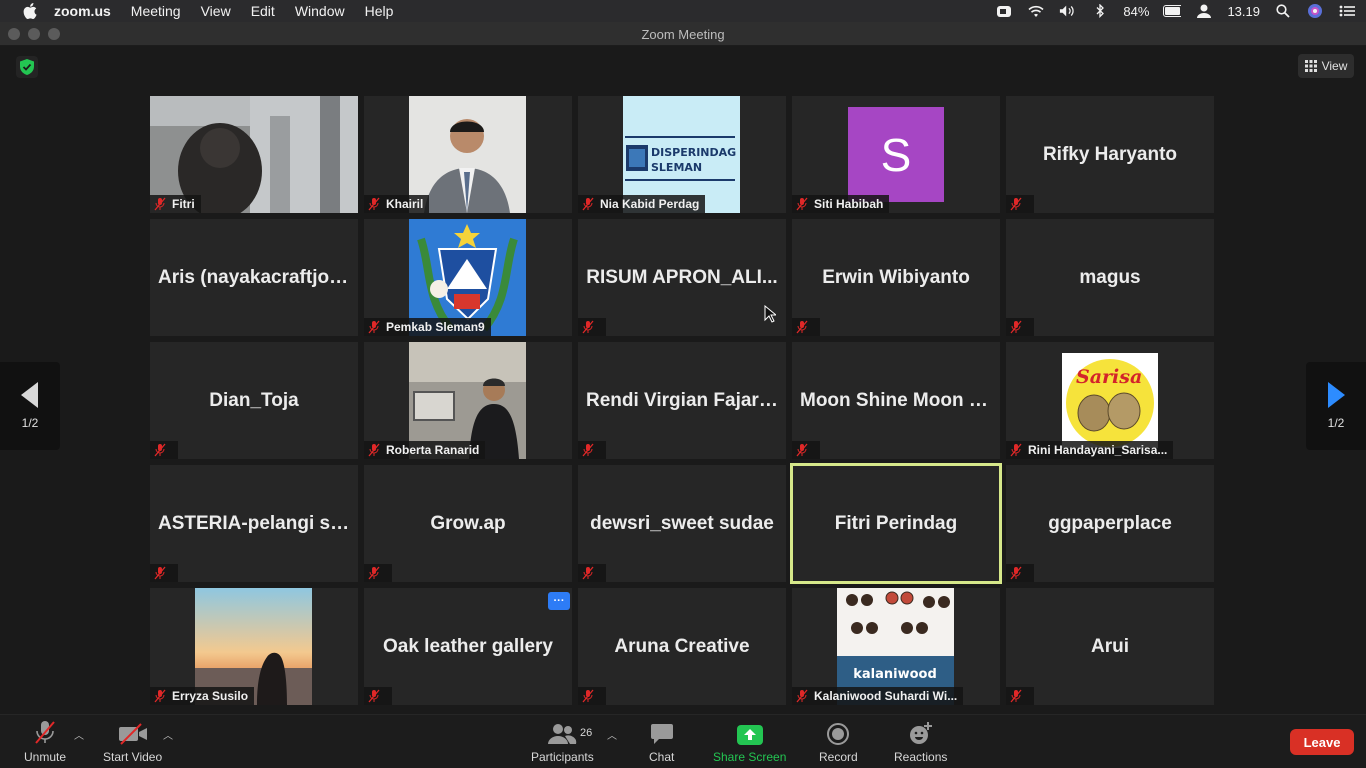 The height and width of the screenshot is (768, 1366). What do you see at coordinates (1100, 11) in the screenshot?
I see `bluetooth-icon` at bounding box center [1100, 11].